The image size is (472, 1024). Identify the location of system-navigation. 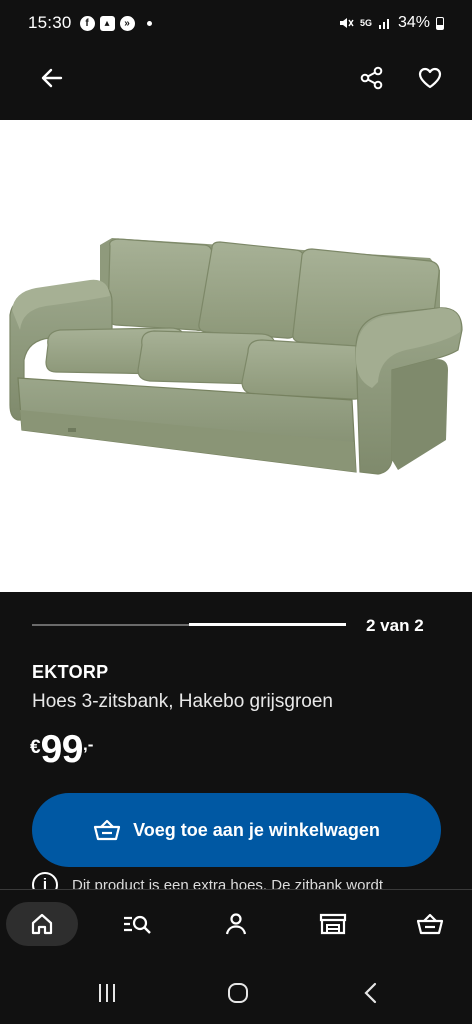
(236, 993).